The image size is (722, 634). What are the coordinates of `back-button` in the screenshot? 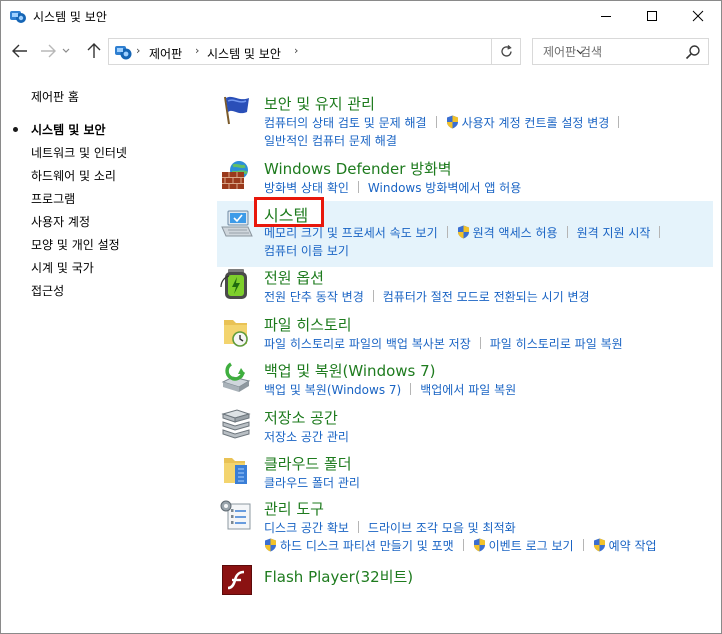 It's located at (20, 51).